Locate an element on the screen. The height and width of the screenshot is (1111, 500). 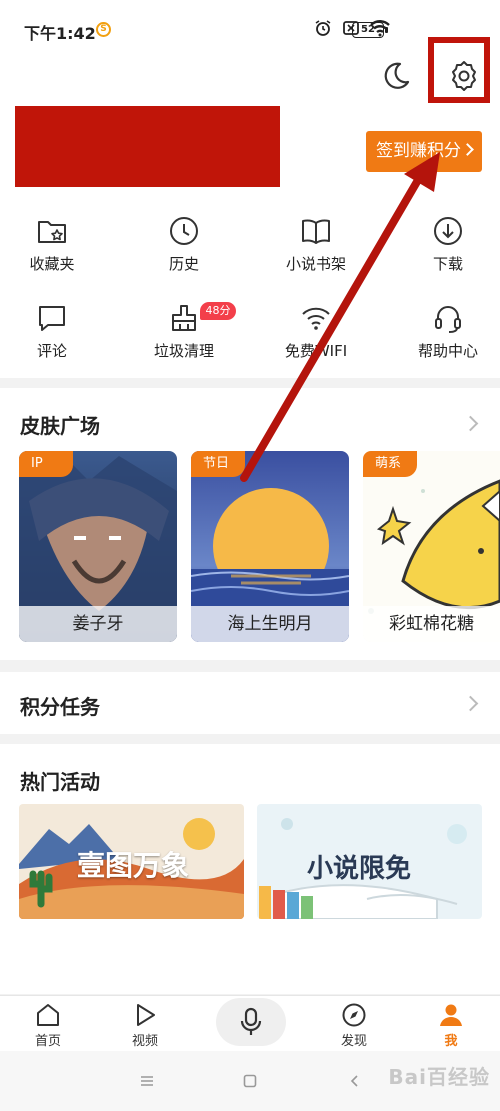
skin-card-ip: IP 姜子牙 is located at coordinates (98, 546).